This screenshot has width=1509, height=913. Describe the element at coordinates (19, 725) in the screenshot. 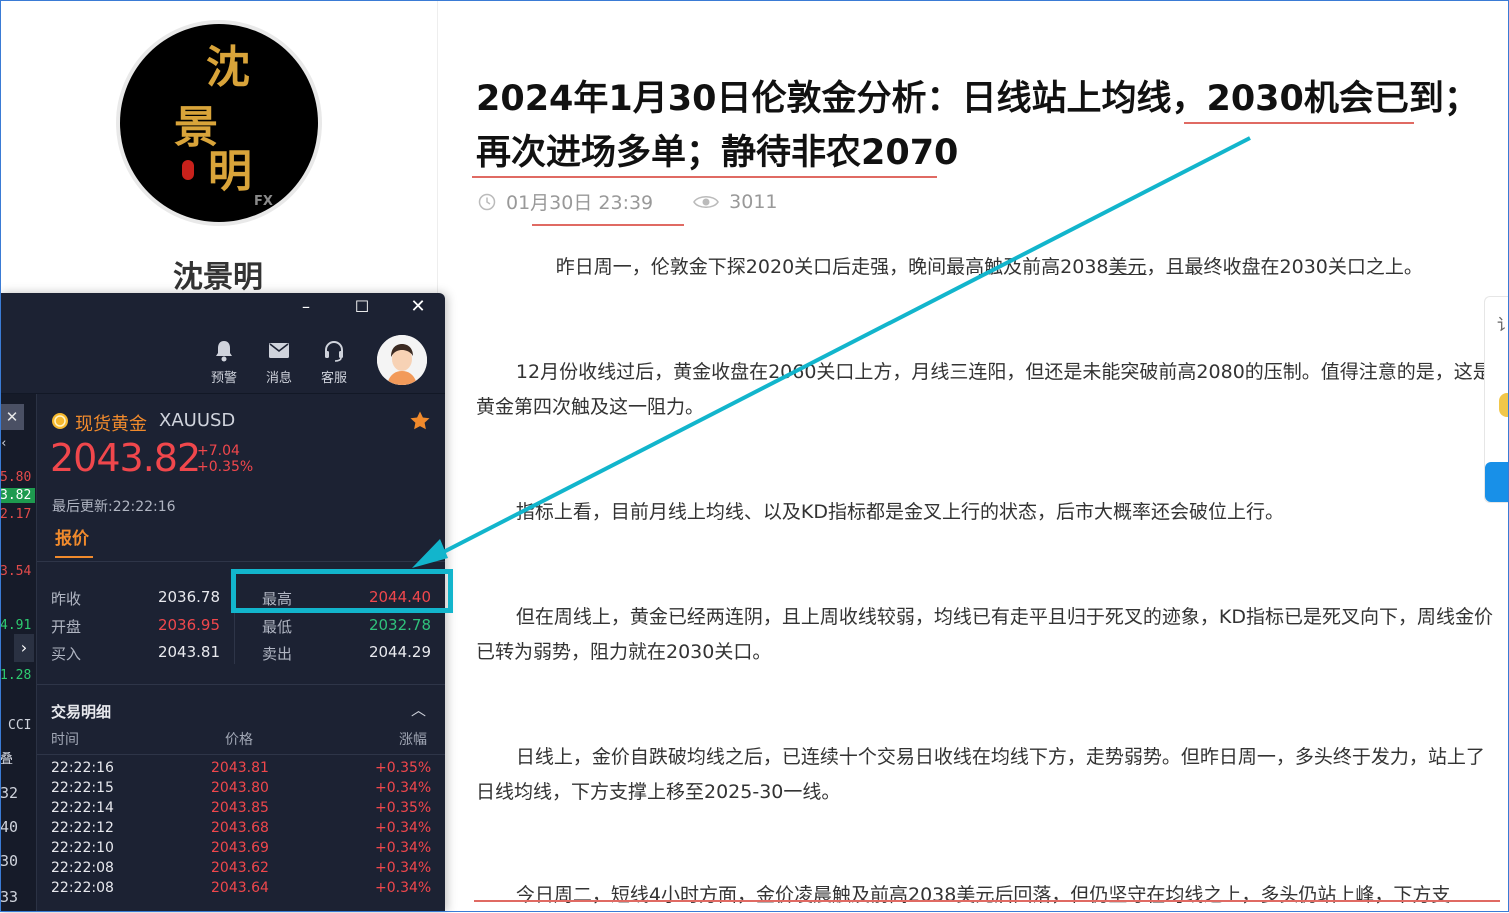

I see `cci-label: CCI` at that location.